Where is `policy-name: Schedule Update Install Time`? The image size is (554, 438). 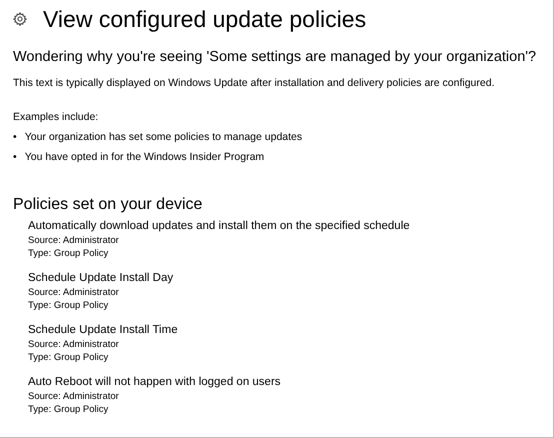
policy-name: Schedule Update Install Time is located at coordinates (103, 330).